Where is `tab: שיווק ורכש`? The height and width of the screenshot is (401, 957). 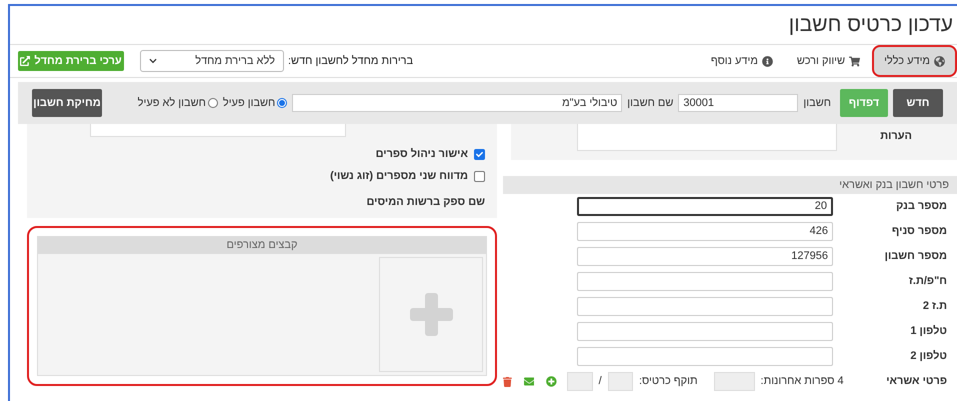 tab: שיווק ורכש is located at coordinates (828, 61).